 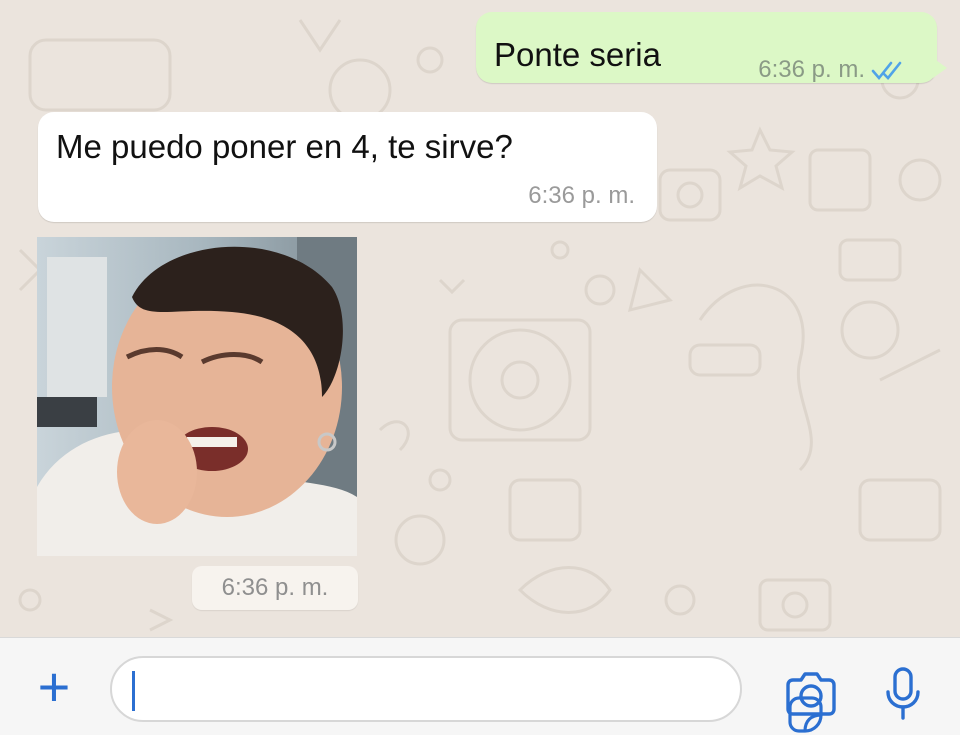 I want to click on photo-laughing-child, so click(x=197, y=396).